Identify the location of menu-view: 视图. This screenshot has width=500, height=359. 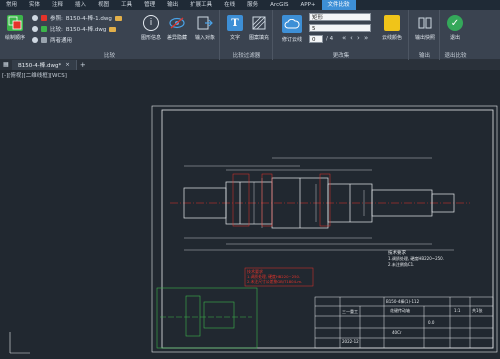
(103, 5).